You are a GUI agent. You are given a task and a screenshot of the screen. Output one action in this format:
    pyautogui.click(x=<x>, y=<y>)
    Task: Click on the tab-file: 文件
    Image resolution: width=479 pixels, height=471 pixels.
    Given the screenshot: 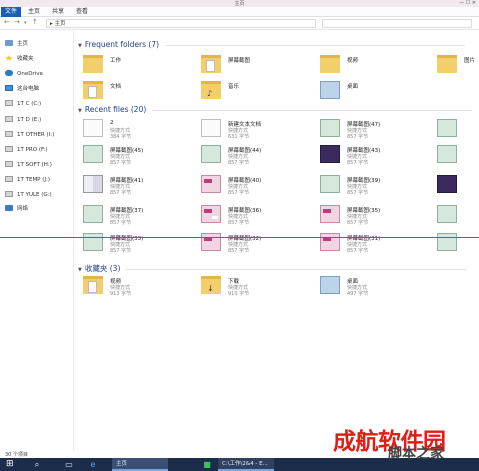 What is the action you would take?
    pyautogui.click(x=11, y=12)
    